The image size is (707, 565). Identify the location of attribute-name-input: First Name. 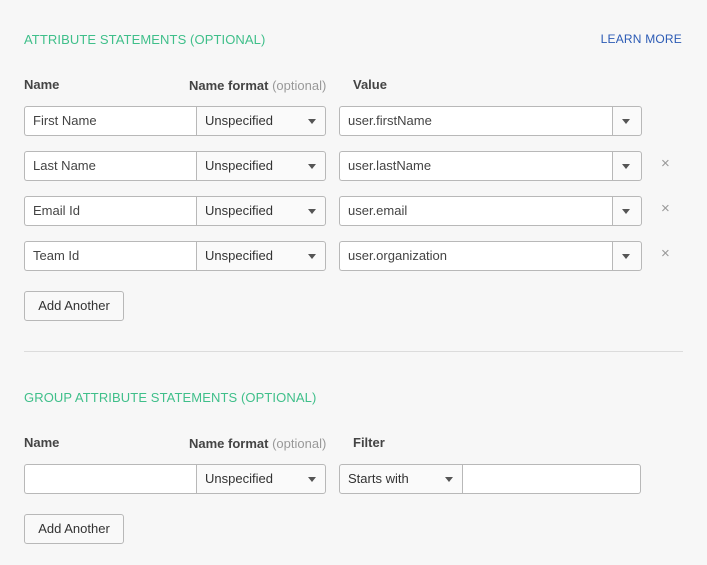
(110, 121).